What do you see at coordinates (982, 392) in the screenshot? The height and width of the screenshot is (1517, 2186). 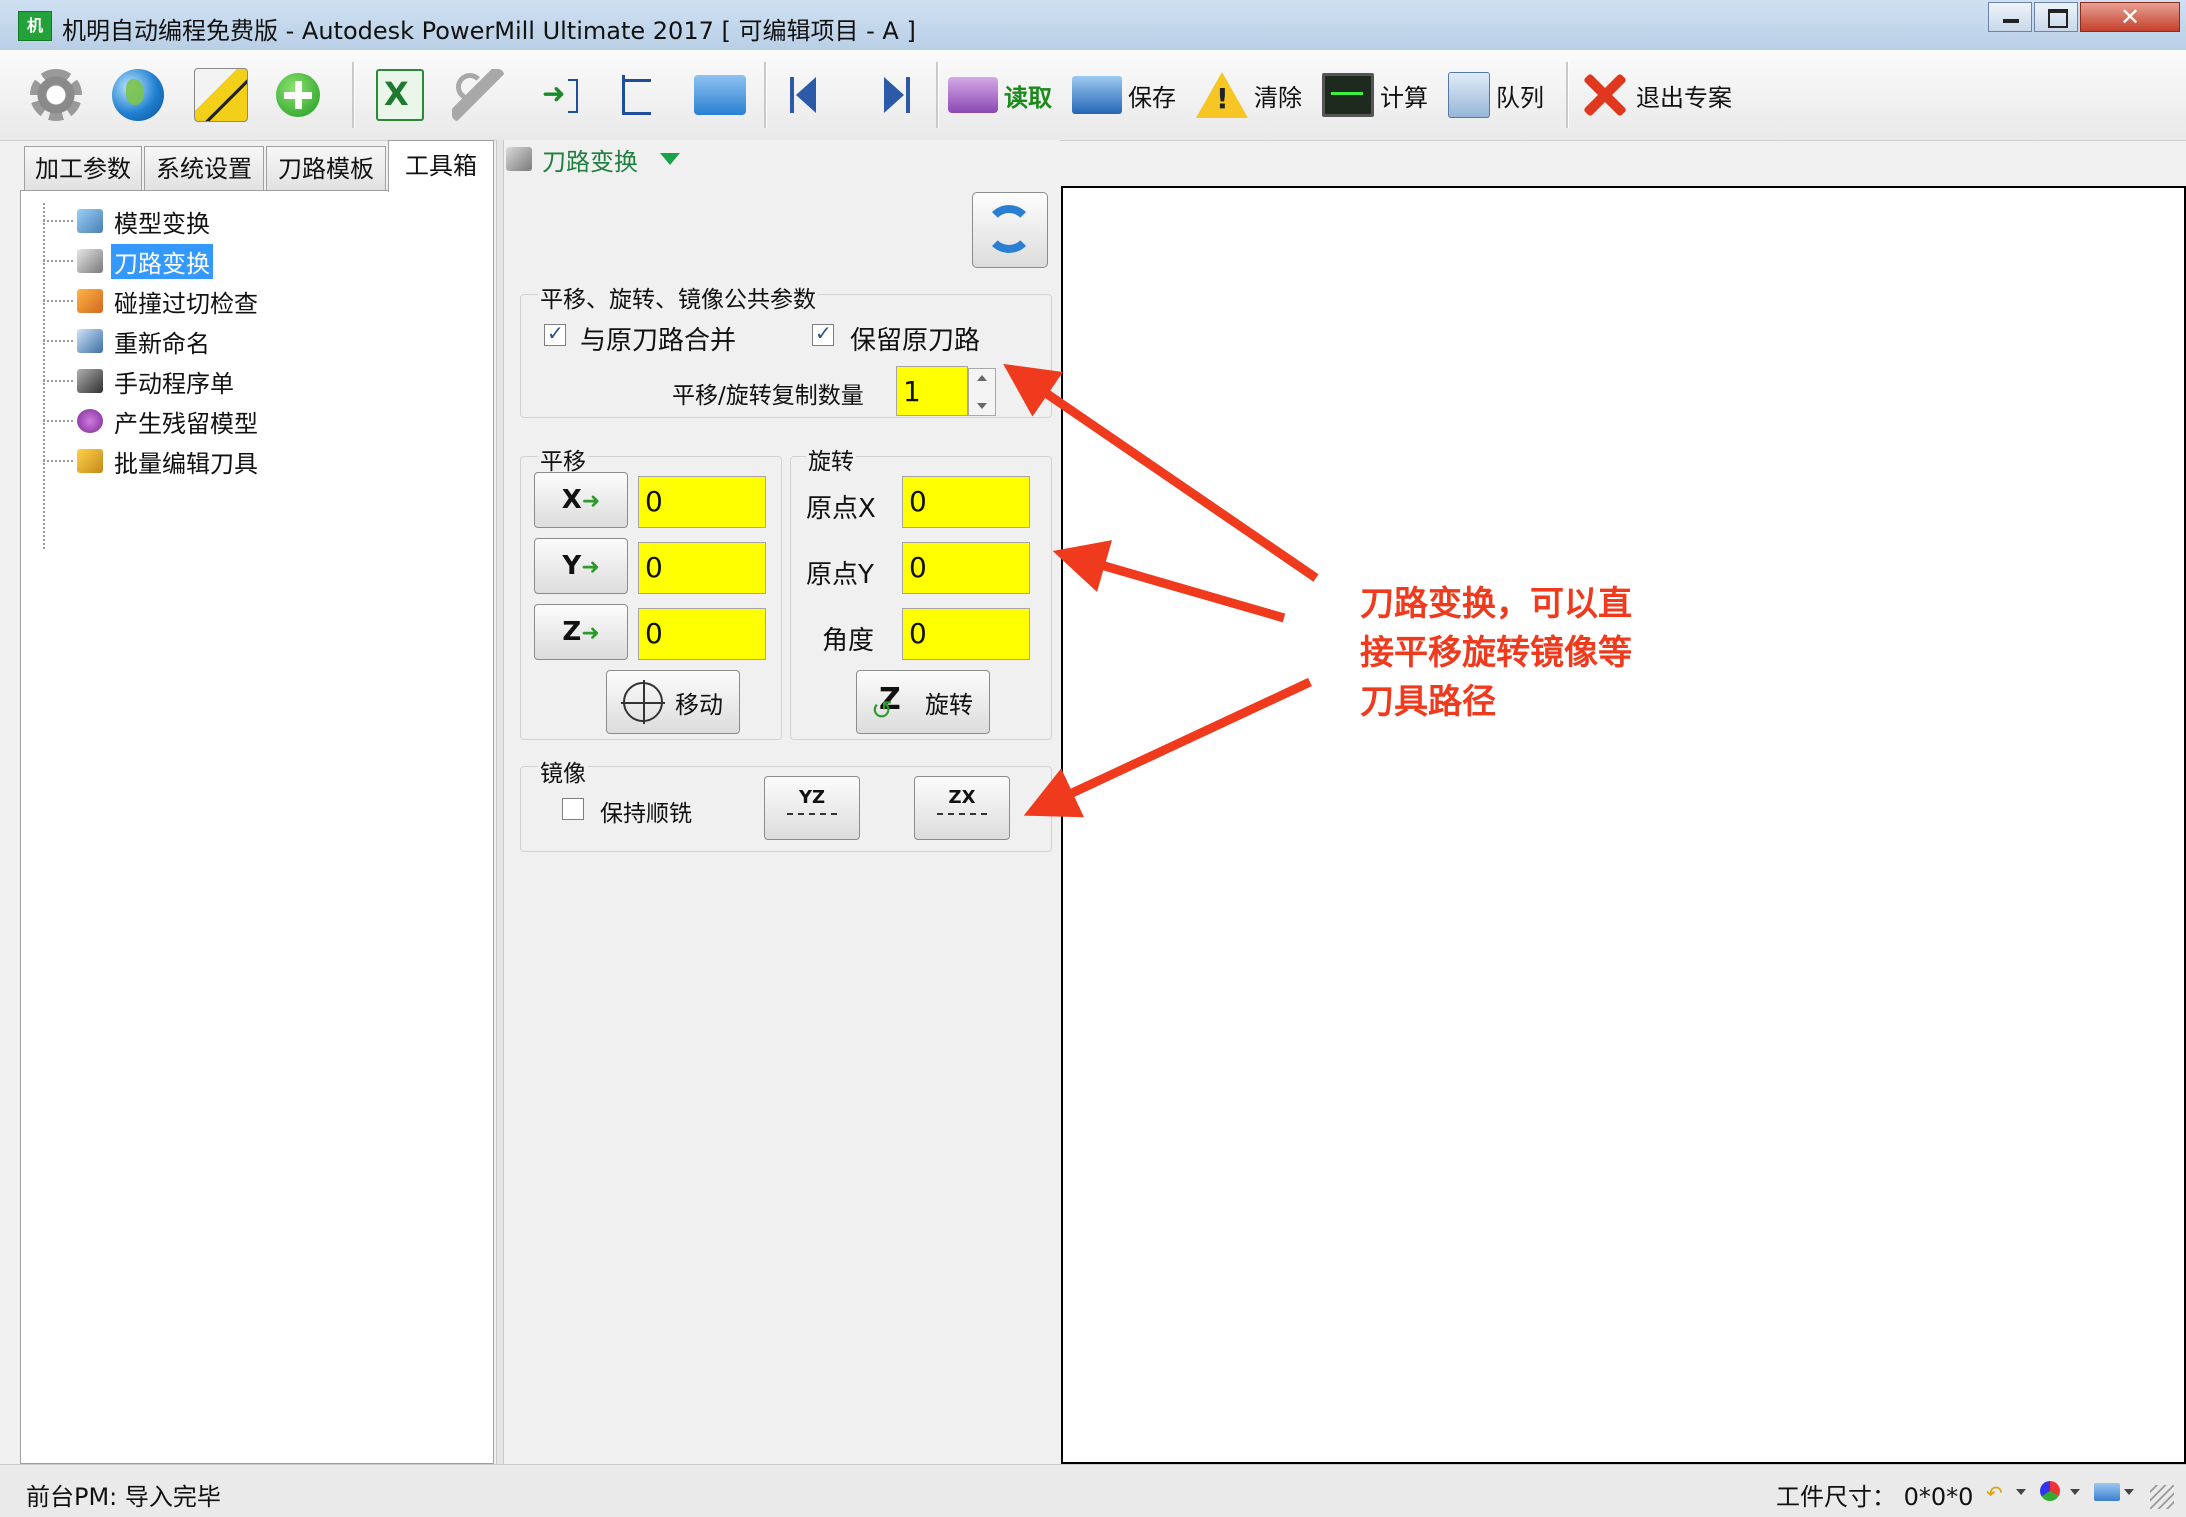 I see `copies-stepper` at bounding box center [982, 392].